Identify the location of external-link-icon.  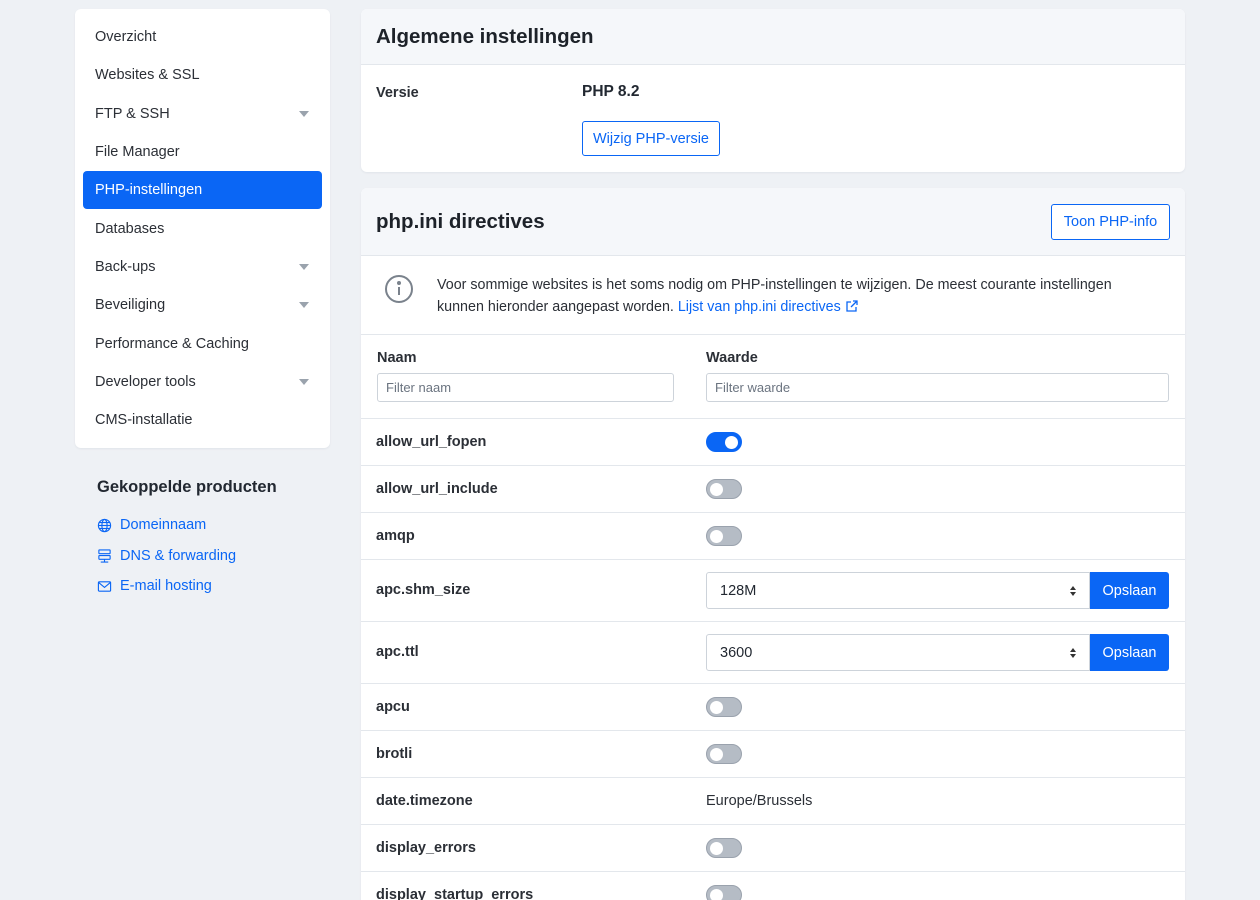
(852, 306).